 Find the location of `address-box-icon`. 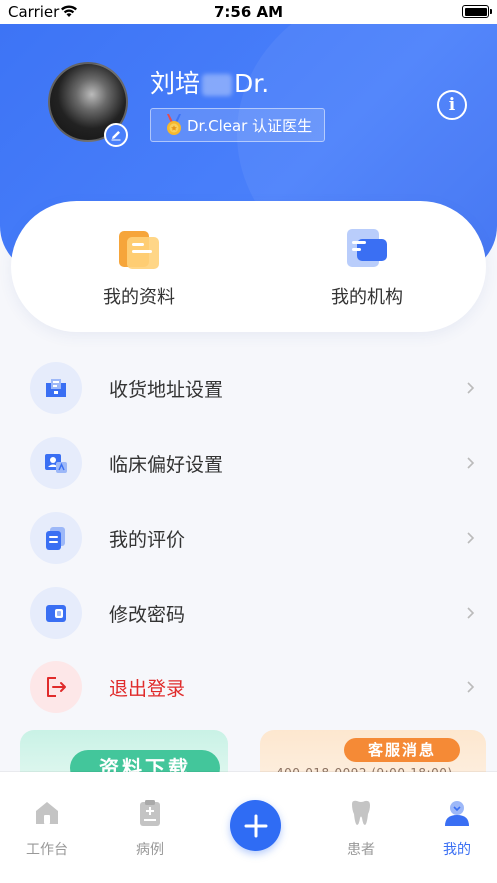

address-box-icon is located at coordinates (56, 388).